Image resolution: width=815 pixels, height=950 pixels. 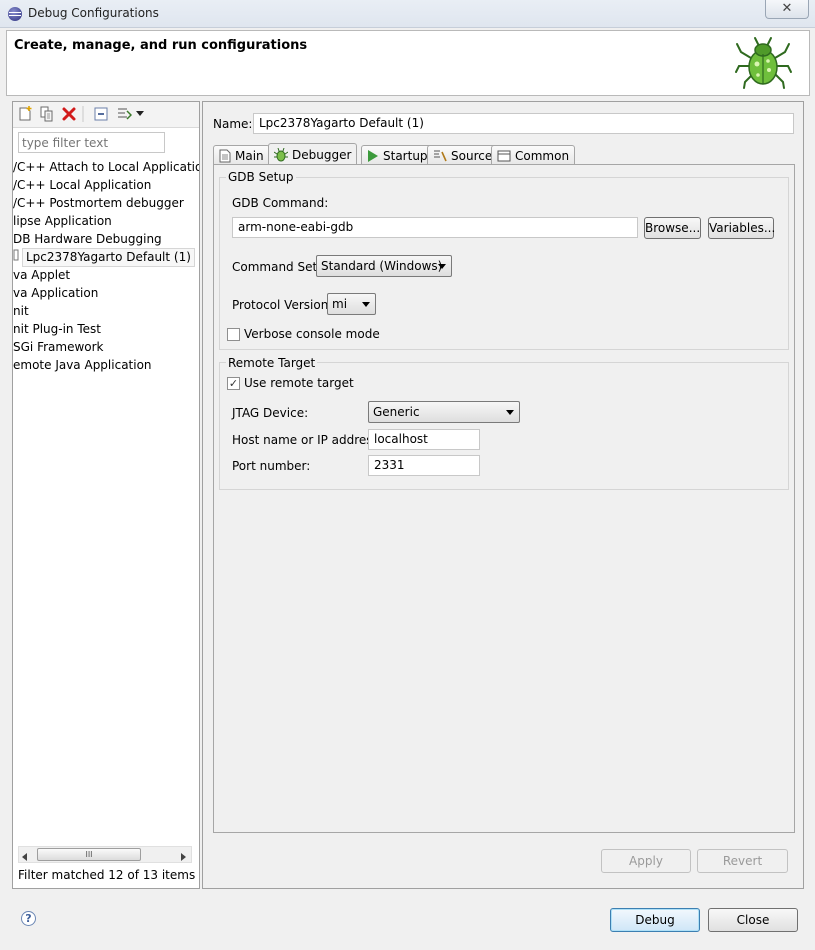 I want to click on dialog-heading: Create, manage, and run configurations, so click(x=161, y=45).